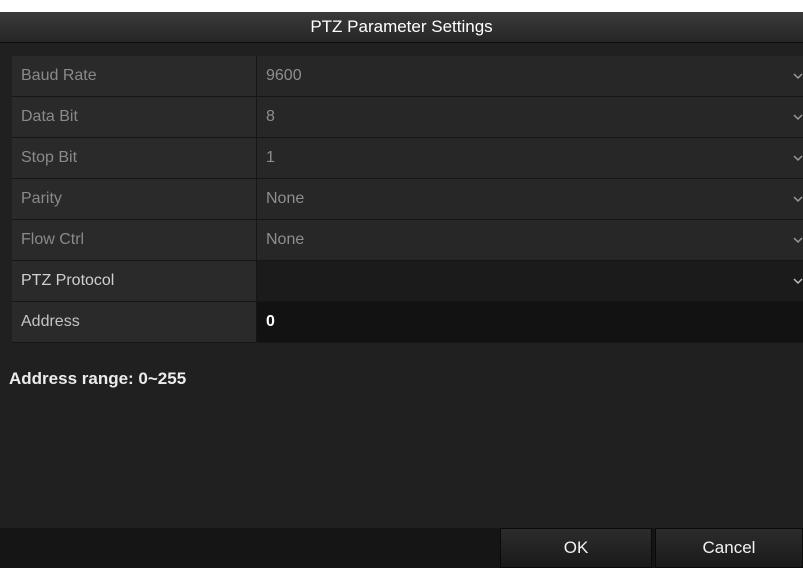  Describe the element at coordinates (270, 157) in the screenshot. I see `stop-bit-value: 1` at that location.